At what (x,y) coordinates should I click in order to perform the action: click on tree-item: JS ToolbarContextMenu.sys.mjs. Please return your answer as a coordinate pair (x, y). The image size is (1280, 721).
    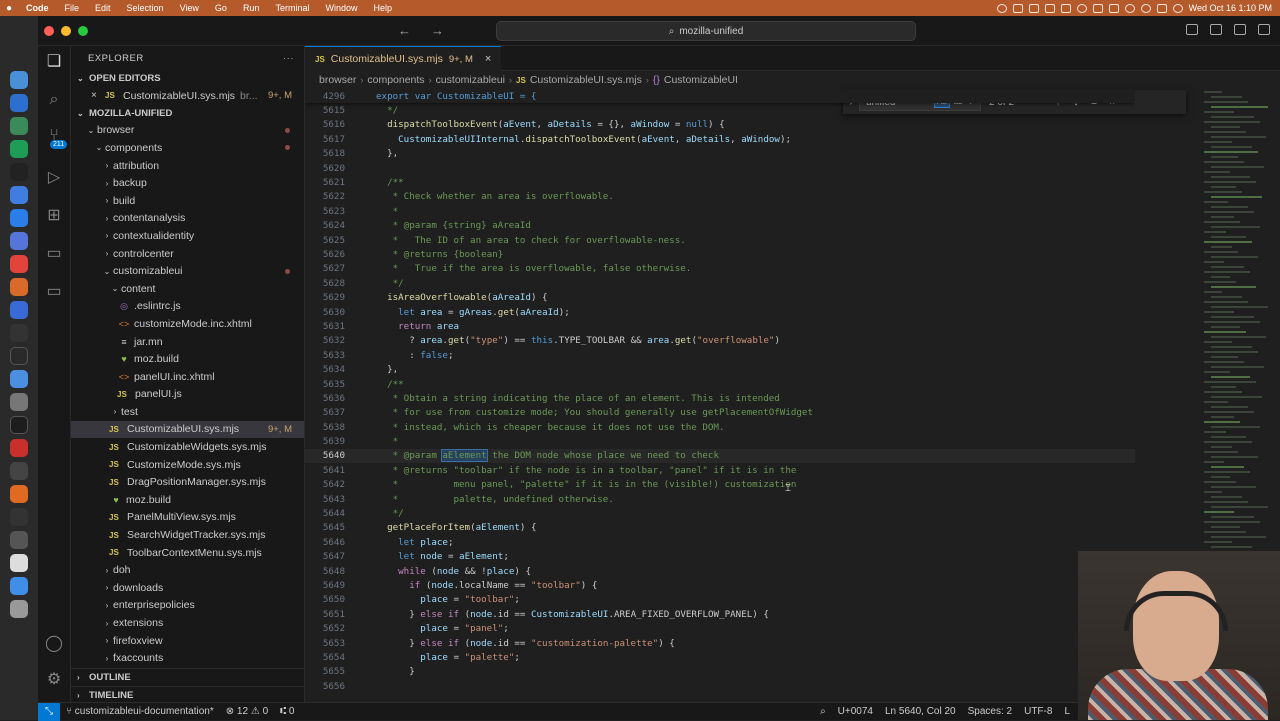
    Looking at the image, I should click on (187, 553).